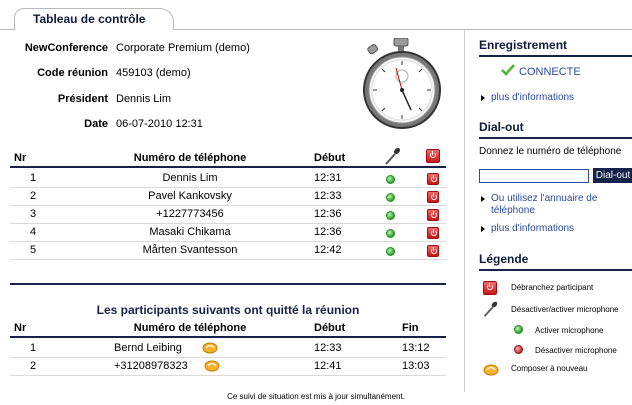 This screenshot has width=632, height=405. I want to click on row-phone: Mårten Svantesson, so click(190, 250).